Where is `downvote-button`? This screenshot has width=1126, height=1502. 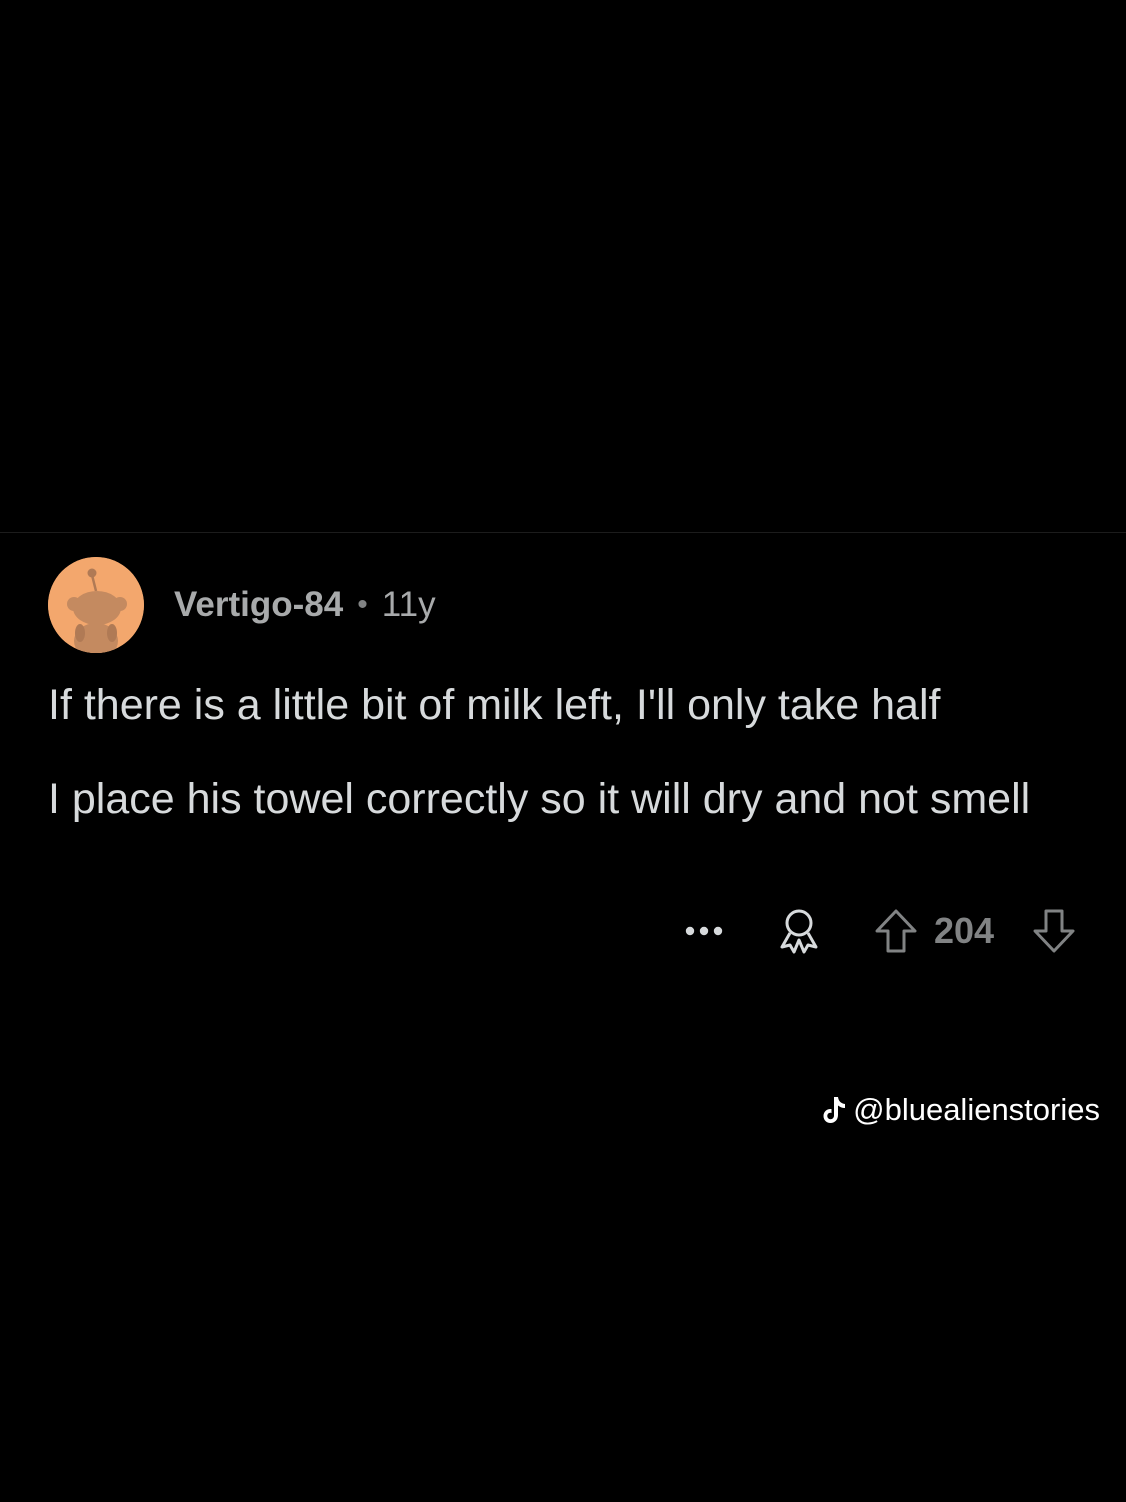
downvote-button is located at coordinates (1054, 931).